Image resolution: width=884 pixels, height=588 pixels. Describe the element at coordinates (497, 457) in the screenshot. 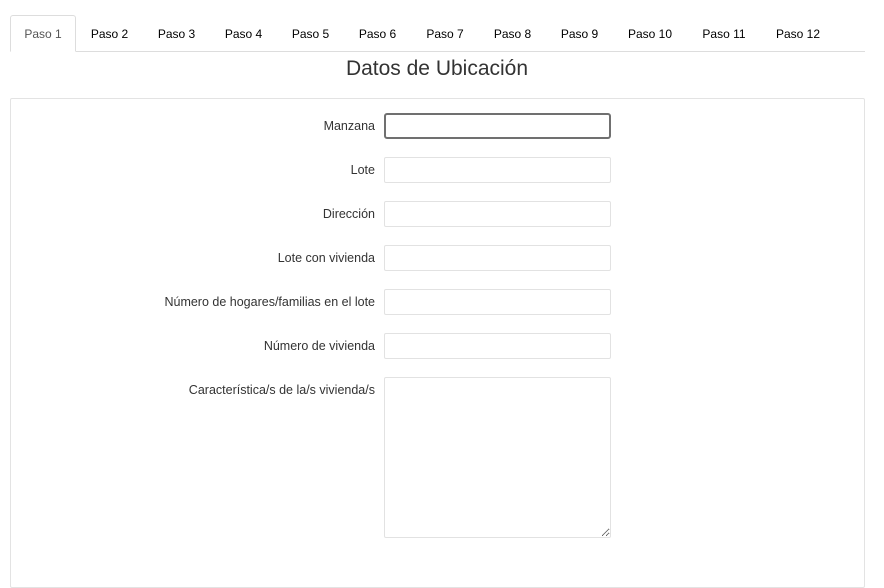

I see `caracteristicas-vivienda-textarea` at that location.